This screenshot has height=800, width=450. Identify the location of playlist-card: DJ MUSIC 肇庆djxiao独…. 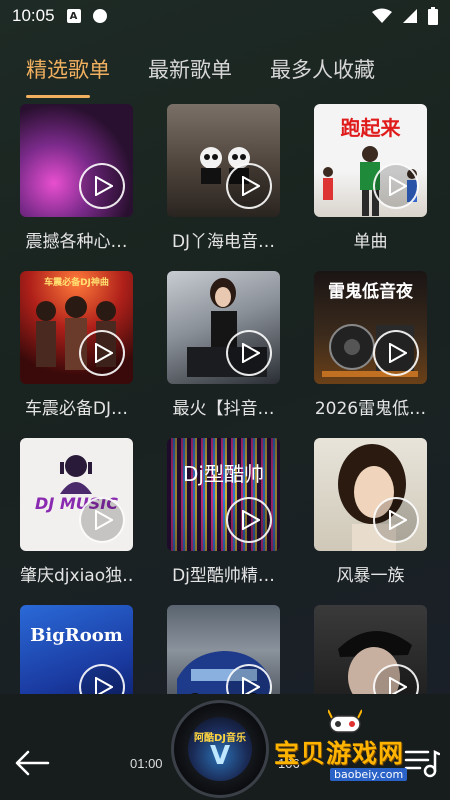
(76, 521).